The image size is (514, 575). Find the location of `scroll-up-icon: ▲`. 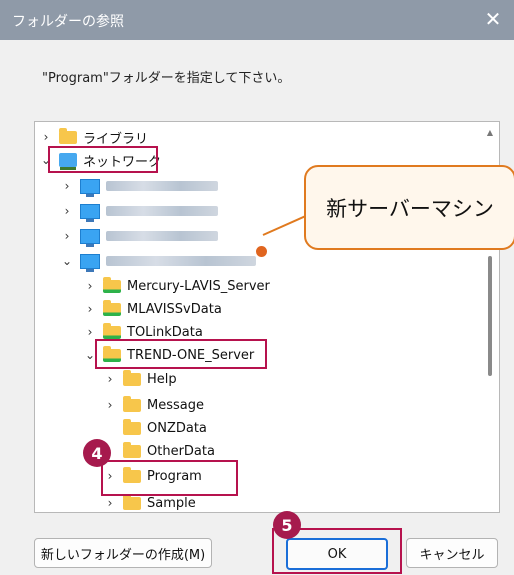

scroll-up-icon: ▲ is located at coordinates (490, 133).